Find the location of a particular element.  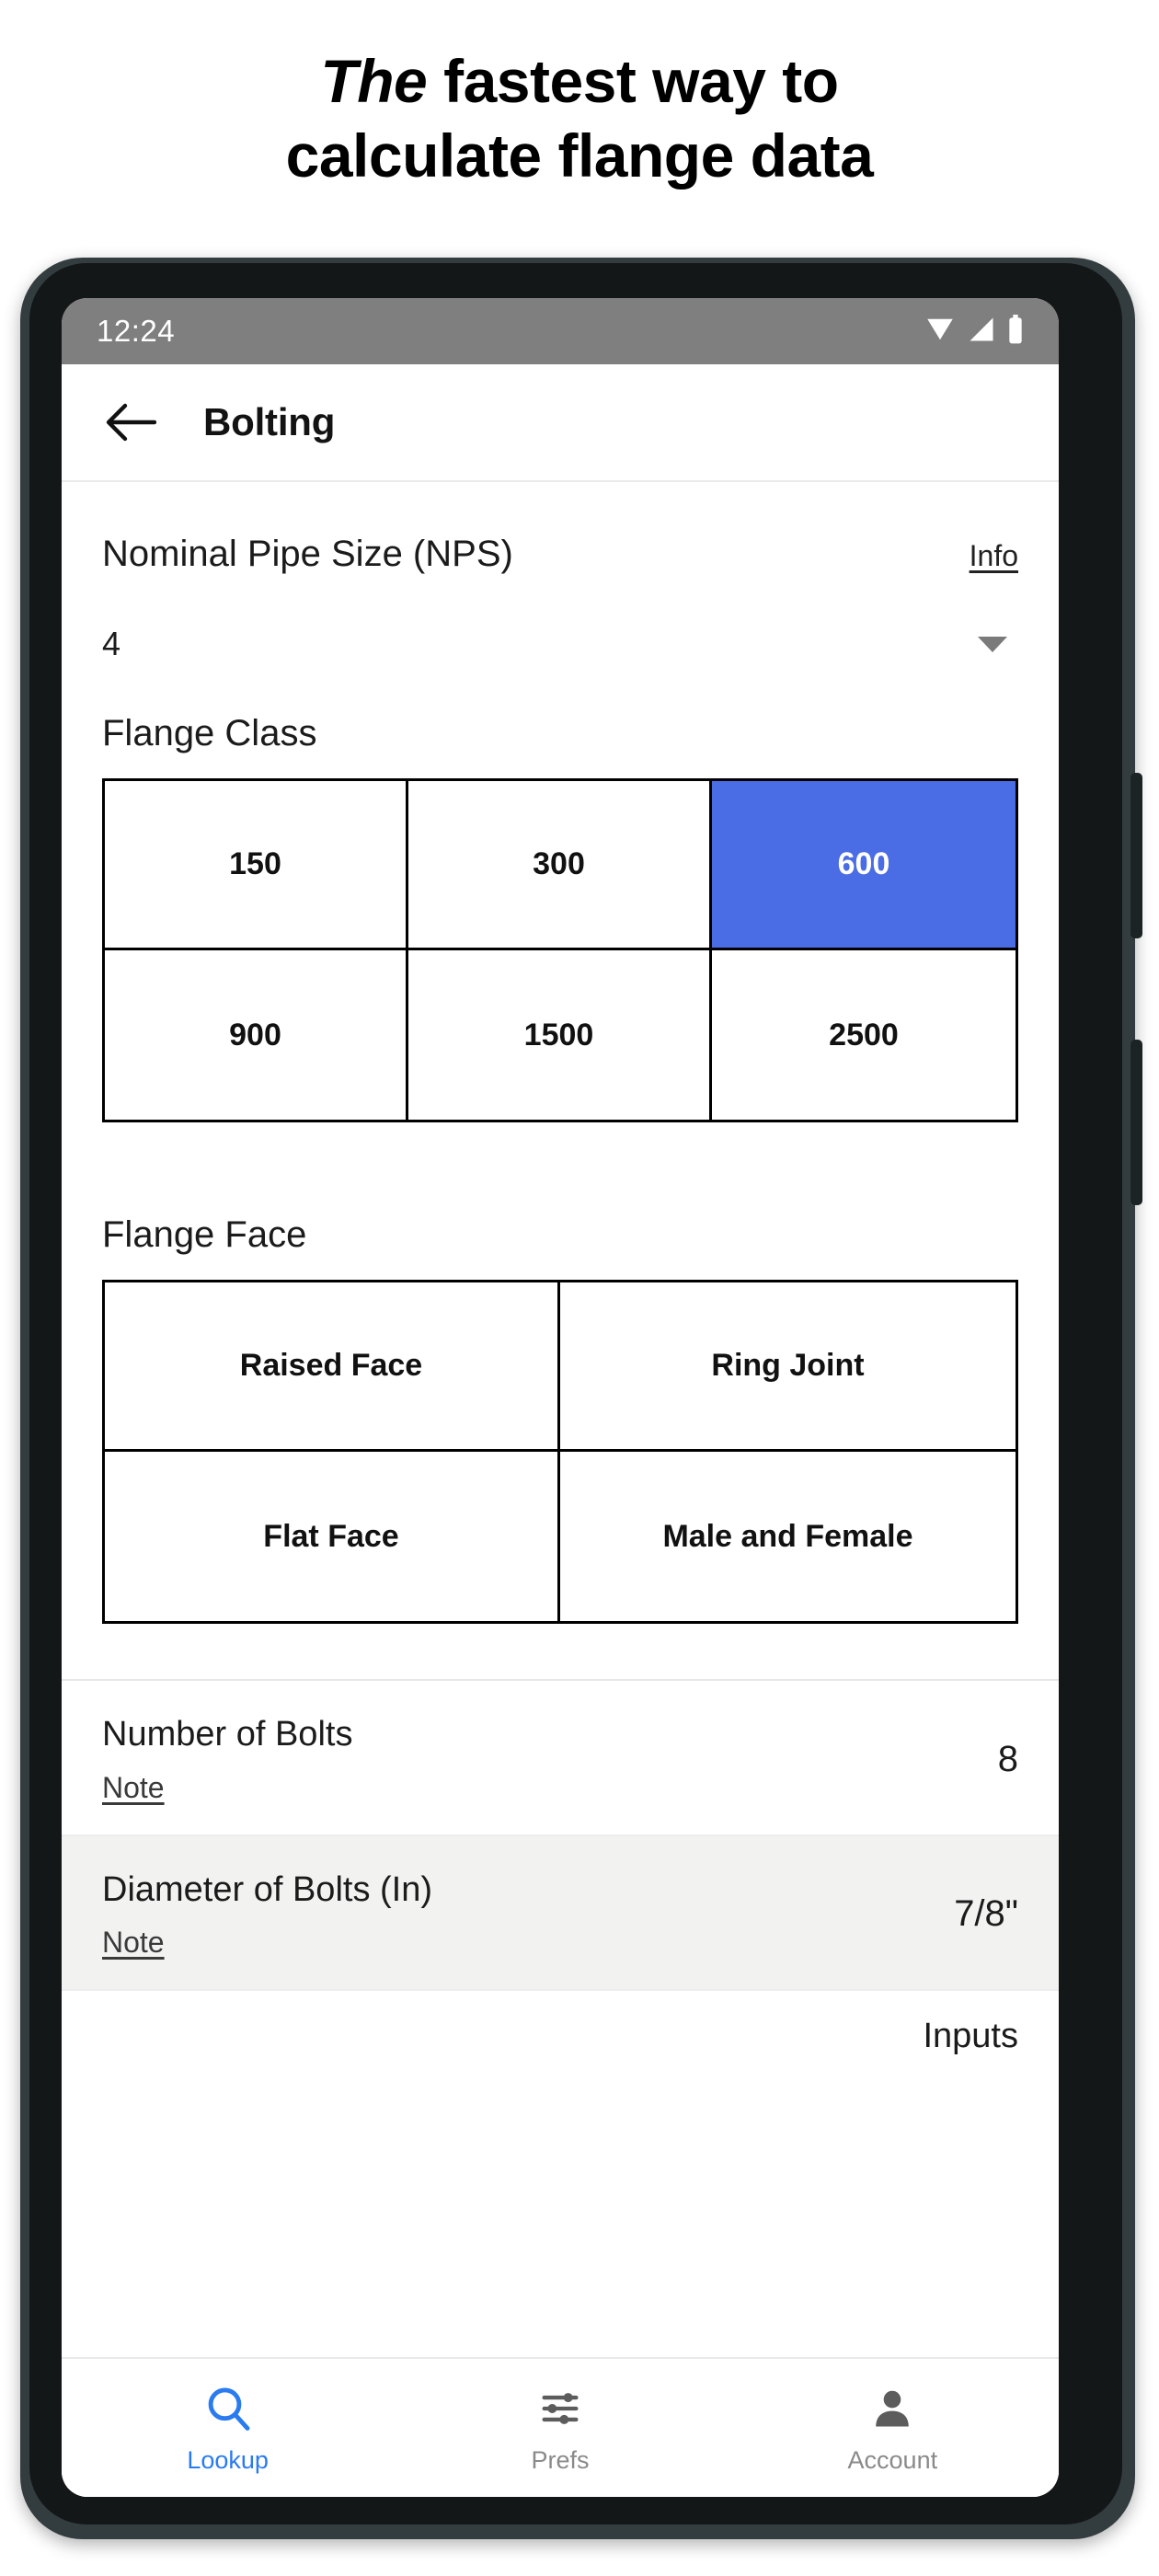

status-bar: 12:24 is located at coordinates (560, 331).